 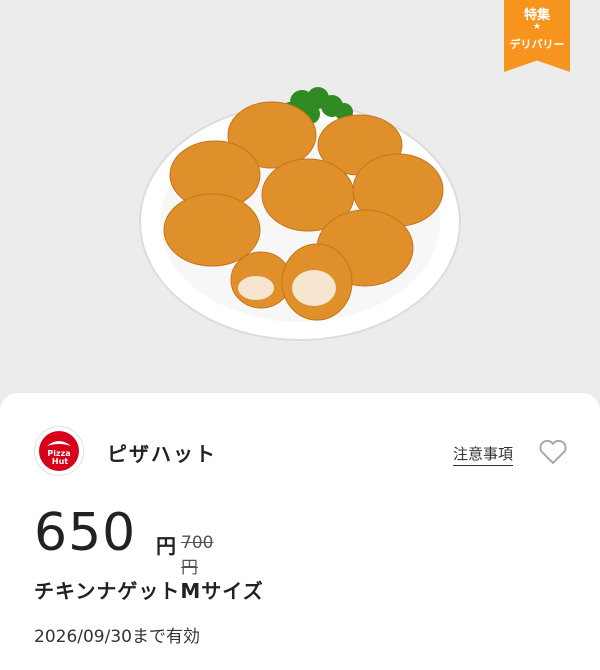 I want to click on yen-unit: 円, so click(x=166, y=546).